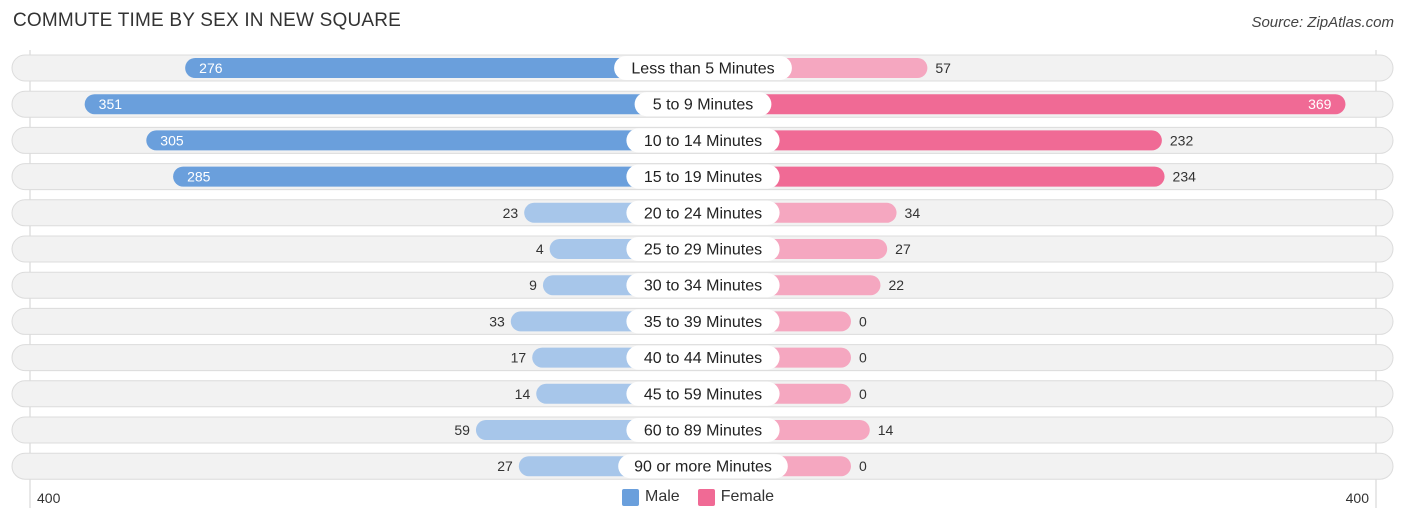 Image resolution: width=1406 pixels, height=523 pixels. Describe the element at coordinates (1182, 140) in the screenshot. I see `value-label-female: 232` at that location.